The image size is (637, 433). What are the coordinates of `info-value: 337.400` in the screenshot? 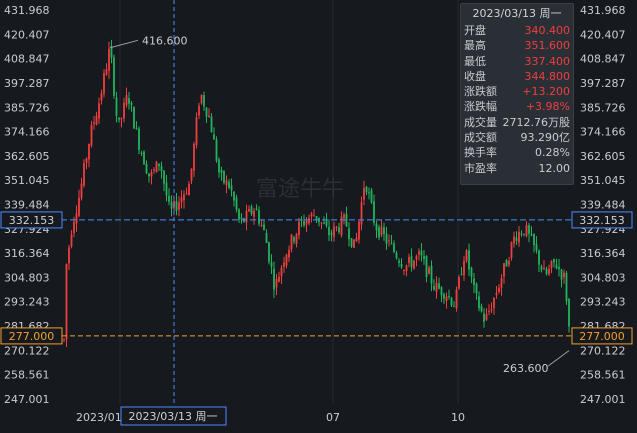 It's located at (547, 61).